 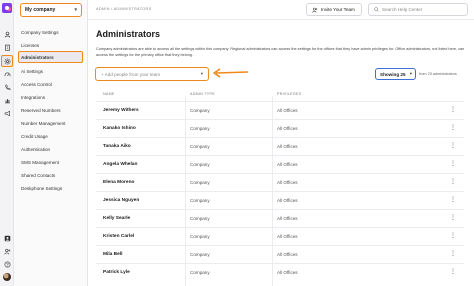 I want to click on table-row: Elena Moreno Company All Offices ⋮, so click(x=280, y=182).